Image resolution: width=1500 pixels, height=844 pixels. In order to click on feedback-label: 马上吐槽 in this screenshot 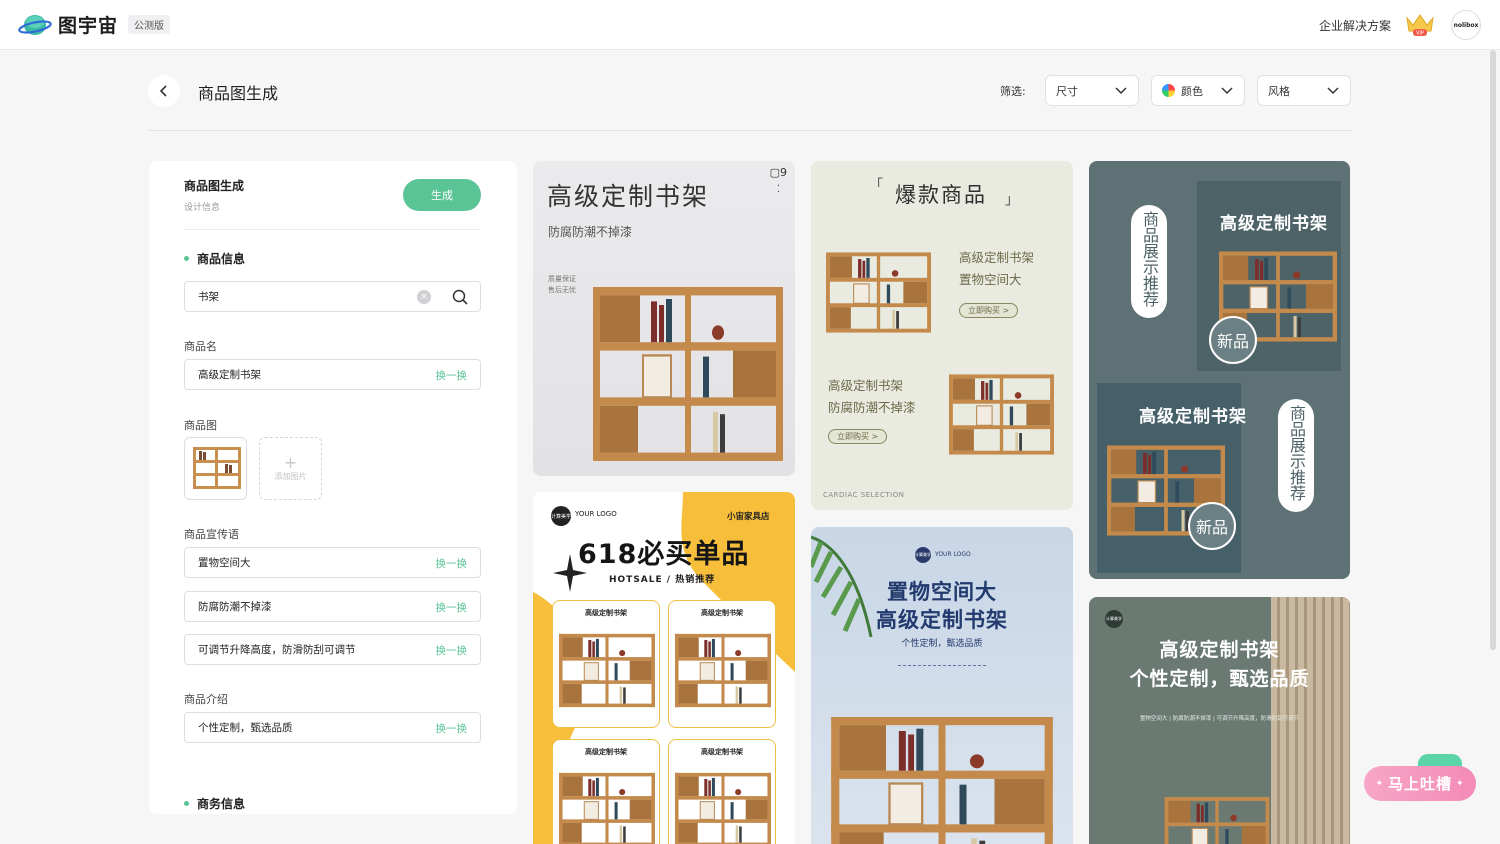, I will do `click(1419, 784)`.